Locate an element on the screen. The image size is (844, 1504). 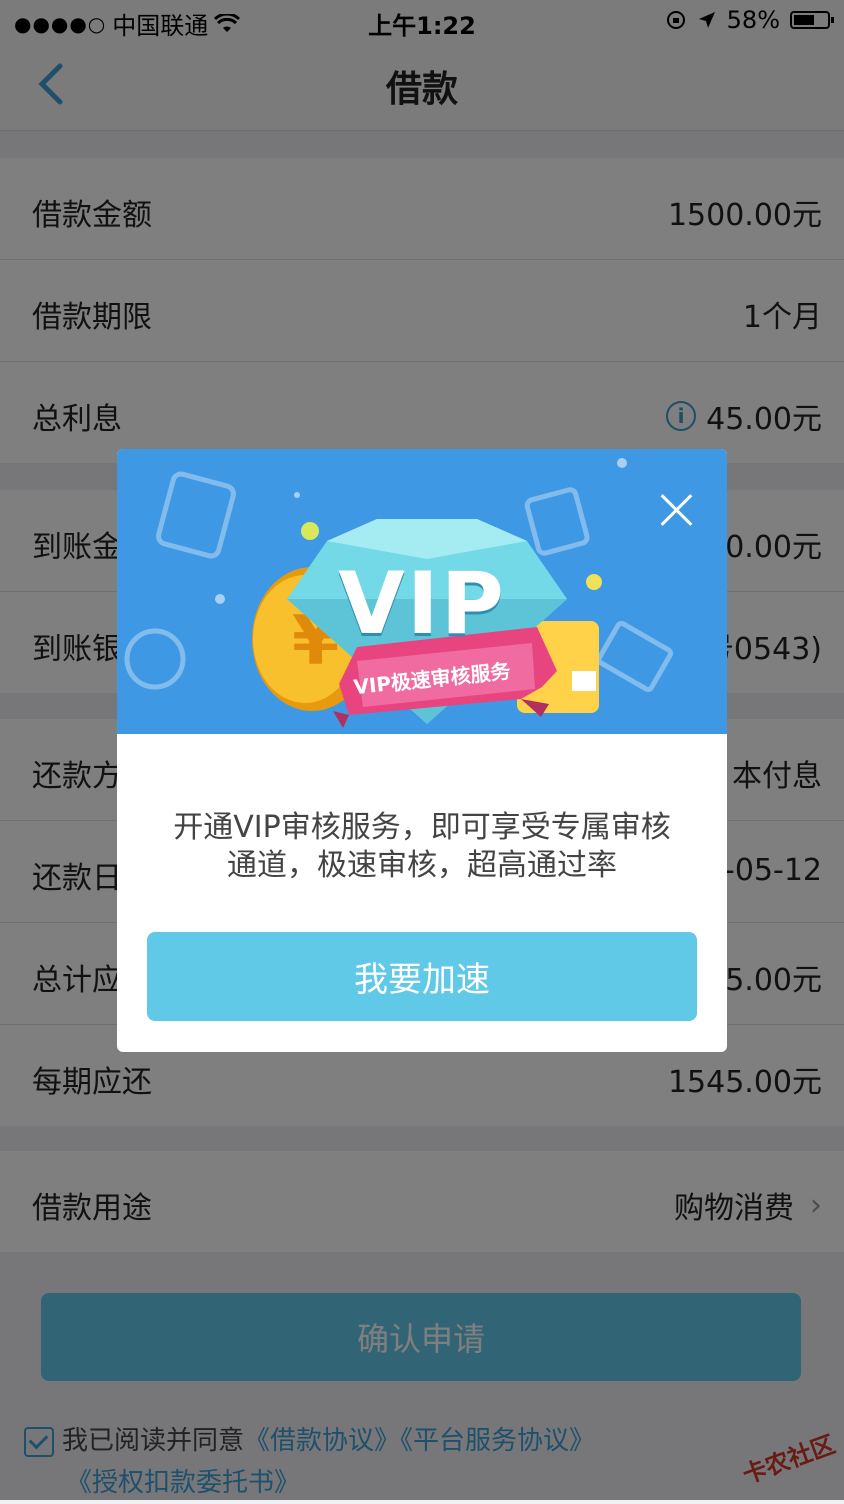
description-line: 开通VIP审核服务，即可享受专属审核 is located at coordinates (422, 827).